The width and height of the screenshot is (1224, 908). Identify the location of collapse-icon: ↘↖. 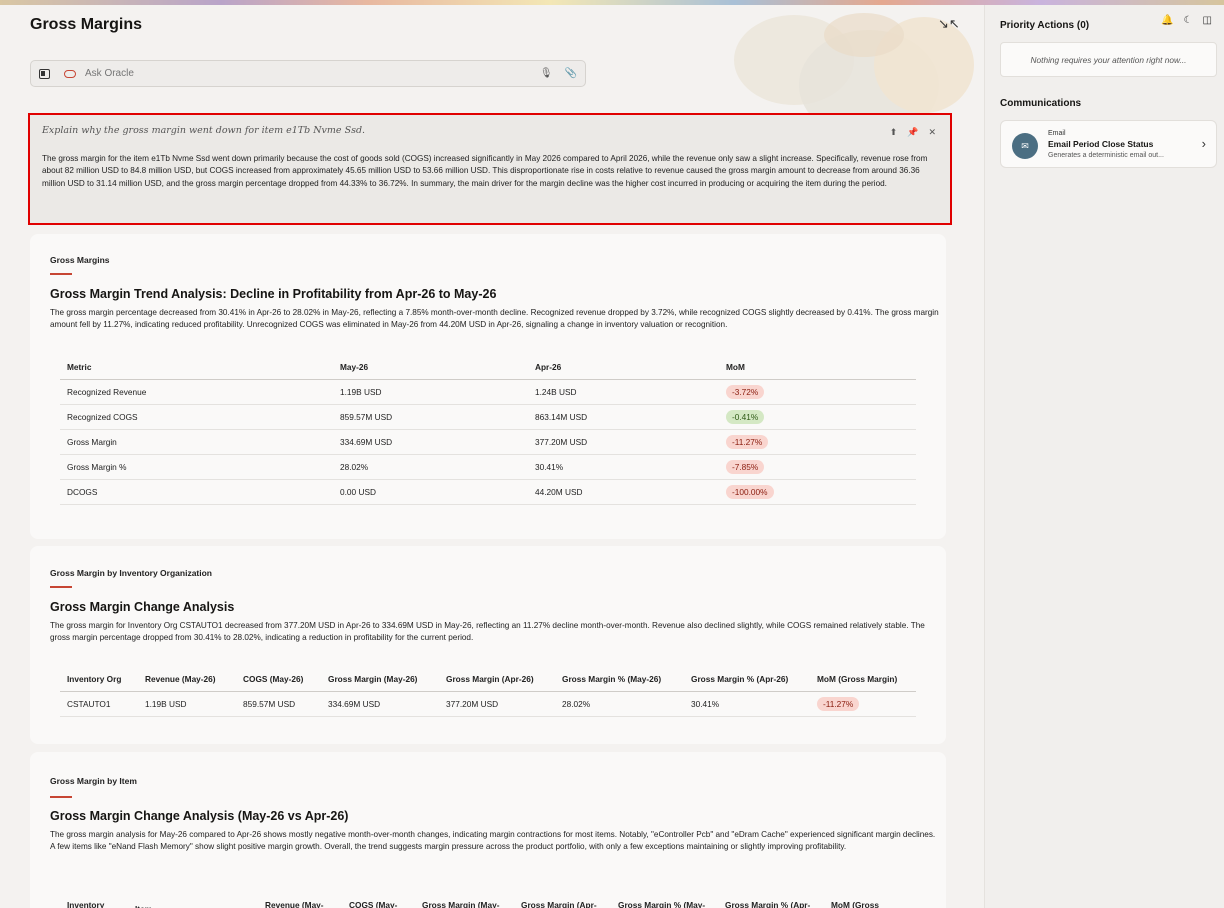
(949, 24).